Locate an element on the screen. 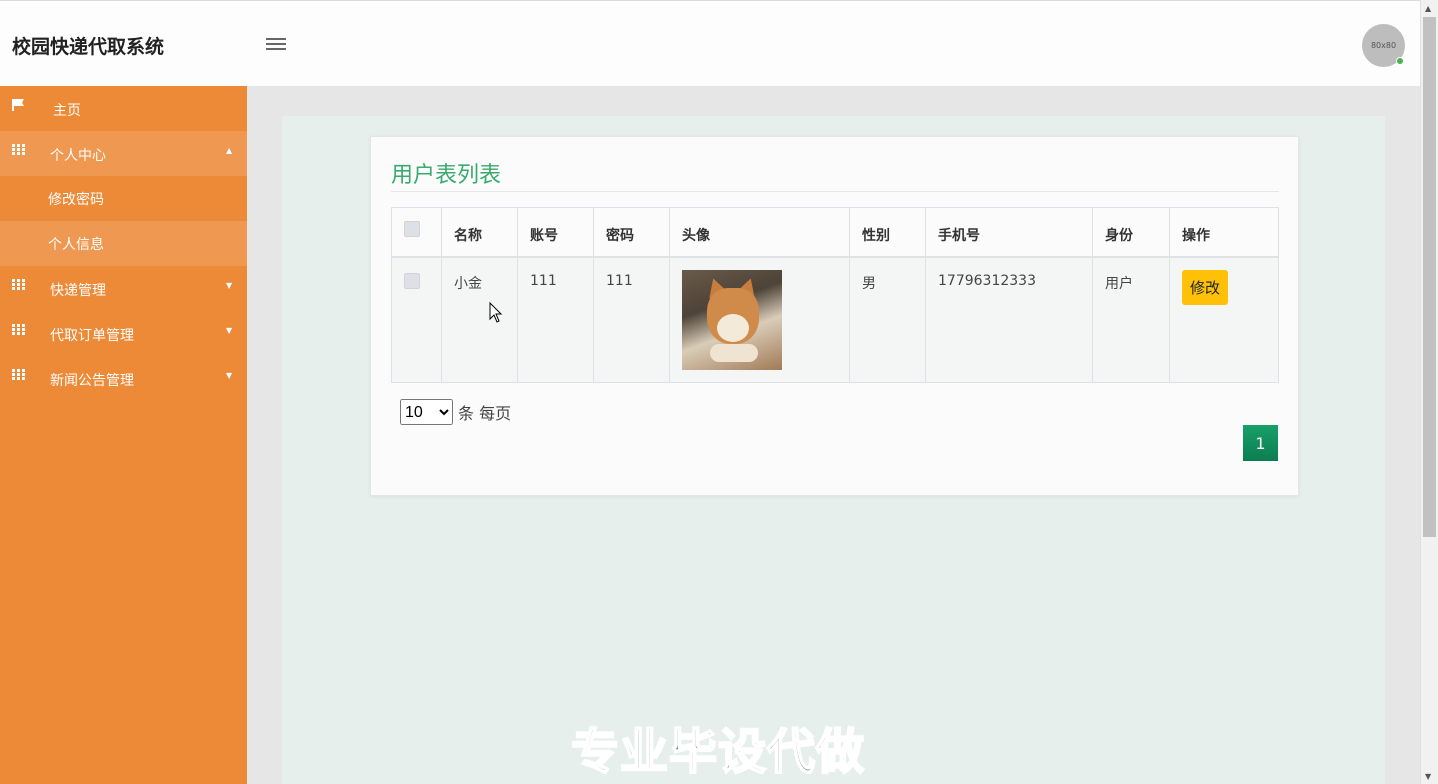 This screenshot has height=784, width=1438. mouse-cursor-icon is located at coordinates (496, 312).